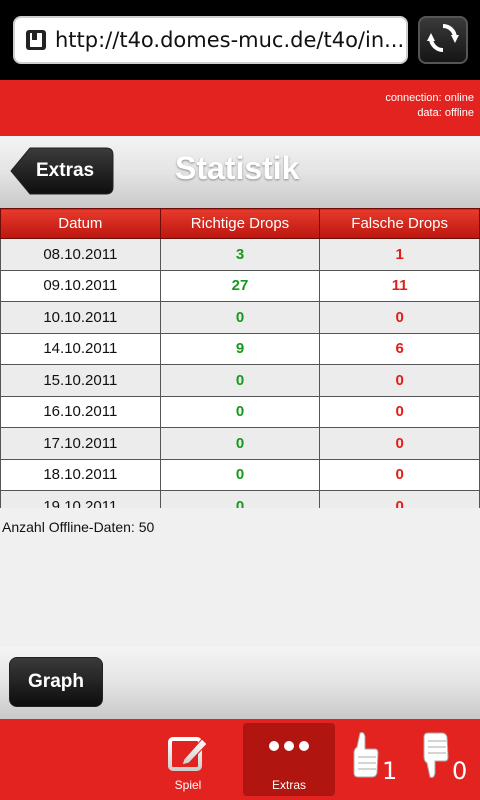  What do you see at coordinates (80, 285) in the screenshot?
I see `cell-date: 09.10.2011` at bounding box center [80, 285].